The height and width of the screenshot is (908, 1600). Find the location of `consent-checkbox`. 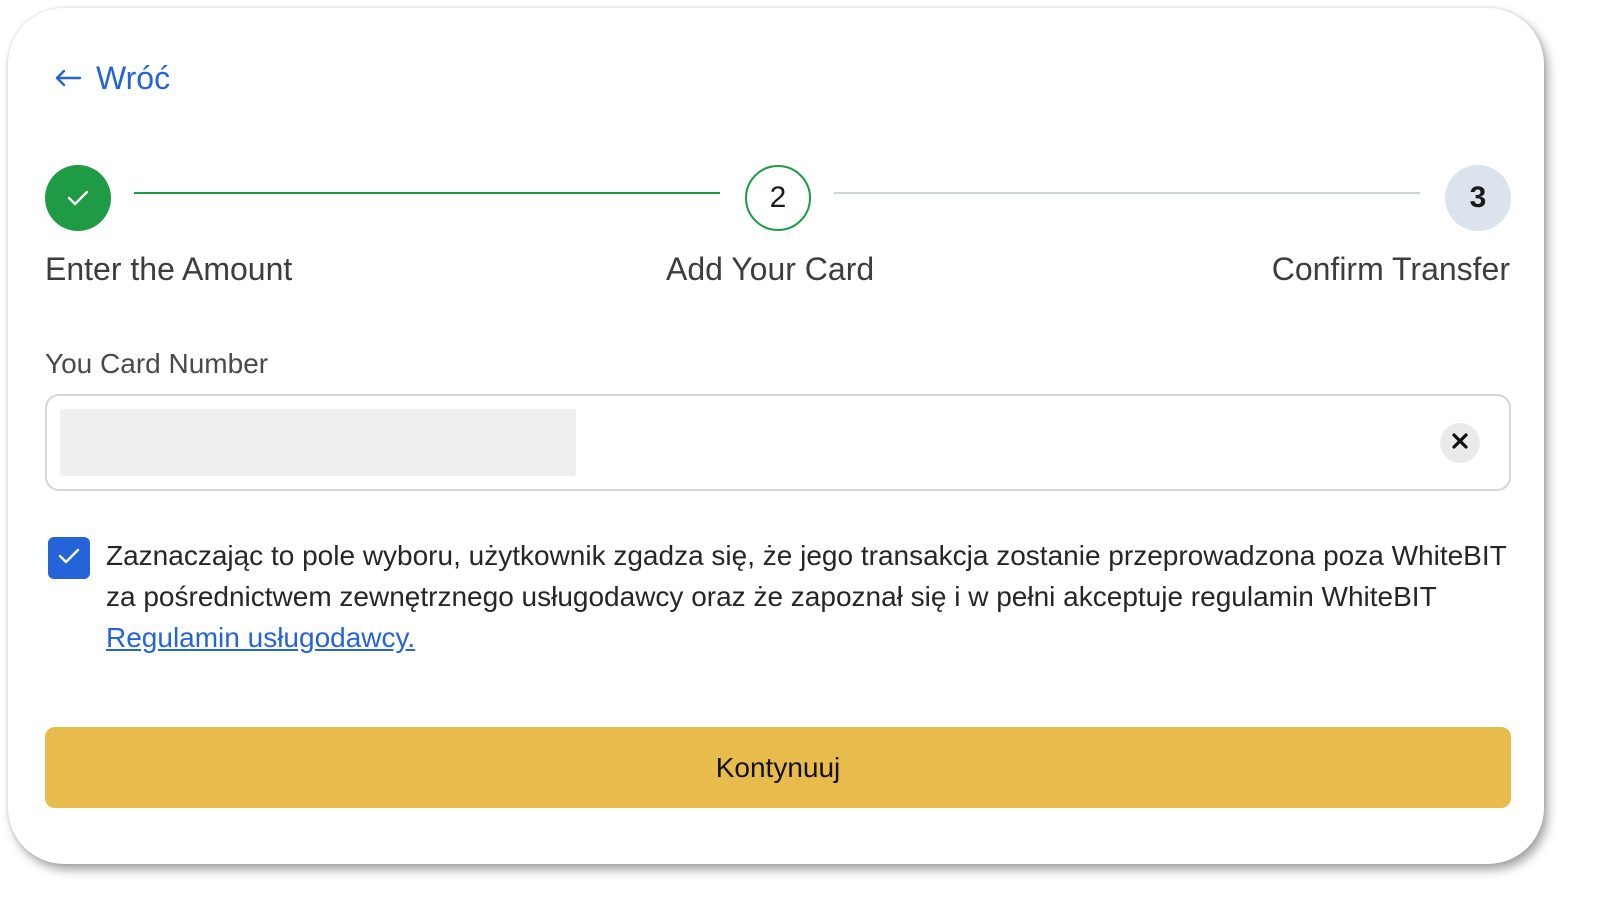

consent-checkbox is located at coordinates (69, 558).